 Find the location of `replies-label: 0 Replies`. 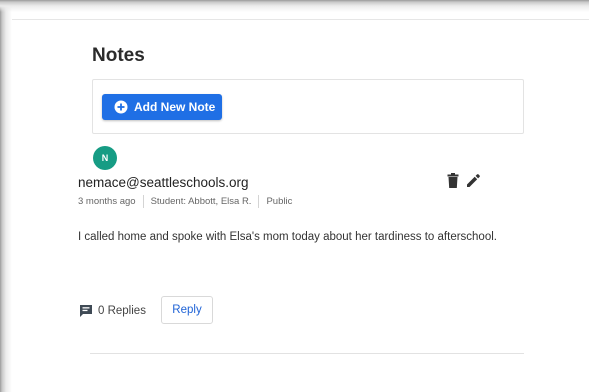

replies-label: 0 Replies is located at coordinates (122, 310).